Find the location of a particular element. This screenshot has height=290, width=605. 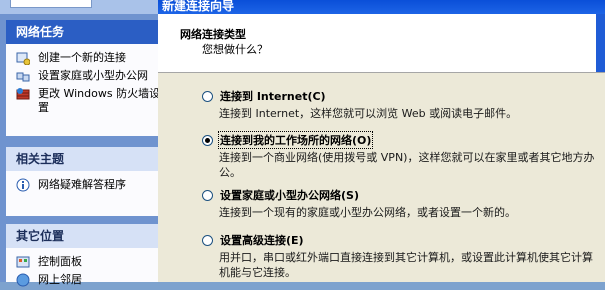

related-topics-panel: 网络疑难解答程序 is located at coordinates (82, 193).